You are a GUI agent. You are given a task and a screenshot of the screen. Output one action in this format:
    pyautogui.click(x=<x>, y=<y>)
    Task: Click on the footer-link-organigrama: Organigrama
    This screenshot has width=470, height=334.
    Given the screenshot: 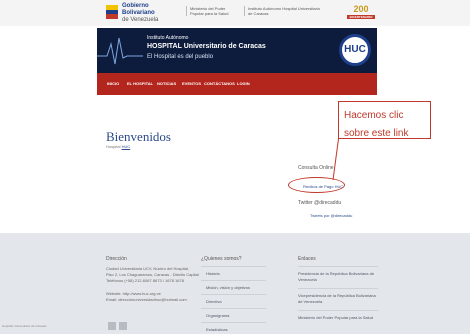 What is the action you would take?
    pyautogui.click(x=217, y=315)
    